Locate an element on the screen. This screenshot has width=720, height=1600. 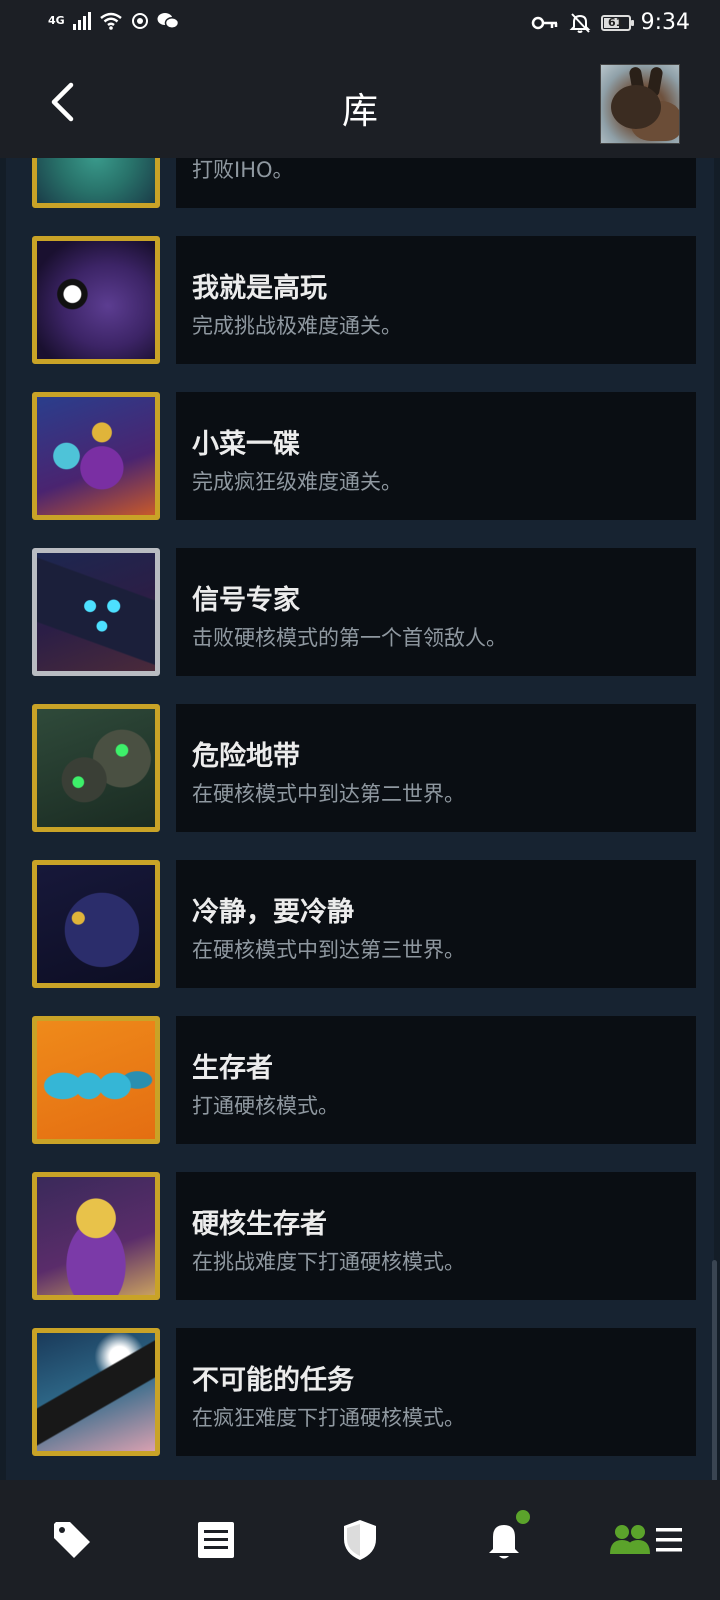
key-icon is located at coordinates (544, 22).